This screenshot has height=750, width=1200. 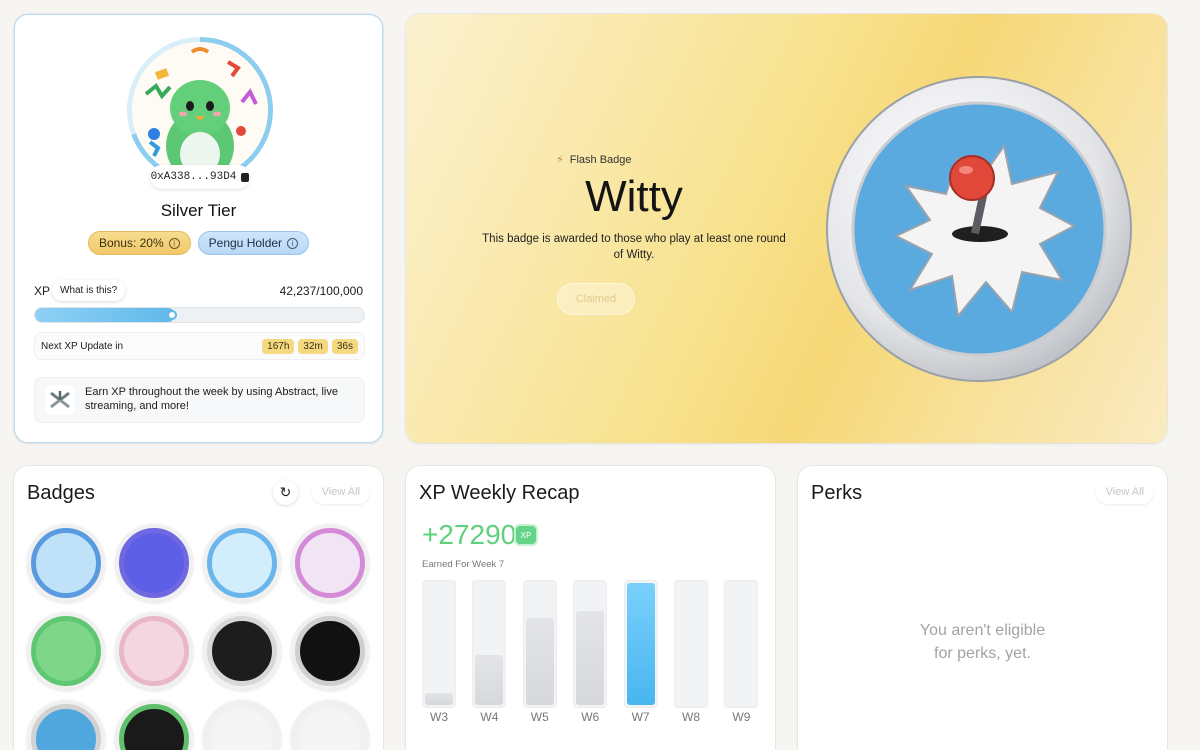 I want to click on locked-badge-1-face, so click(x=242, y=727).